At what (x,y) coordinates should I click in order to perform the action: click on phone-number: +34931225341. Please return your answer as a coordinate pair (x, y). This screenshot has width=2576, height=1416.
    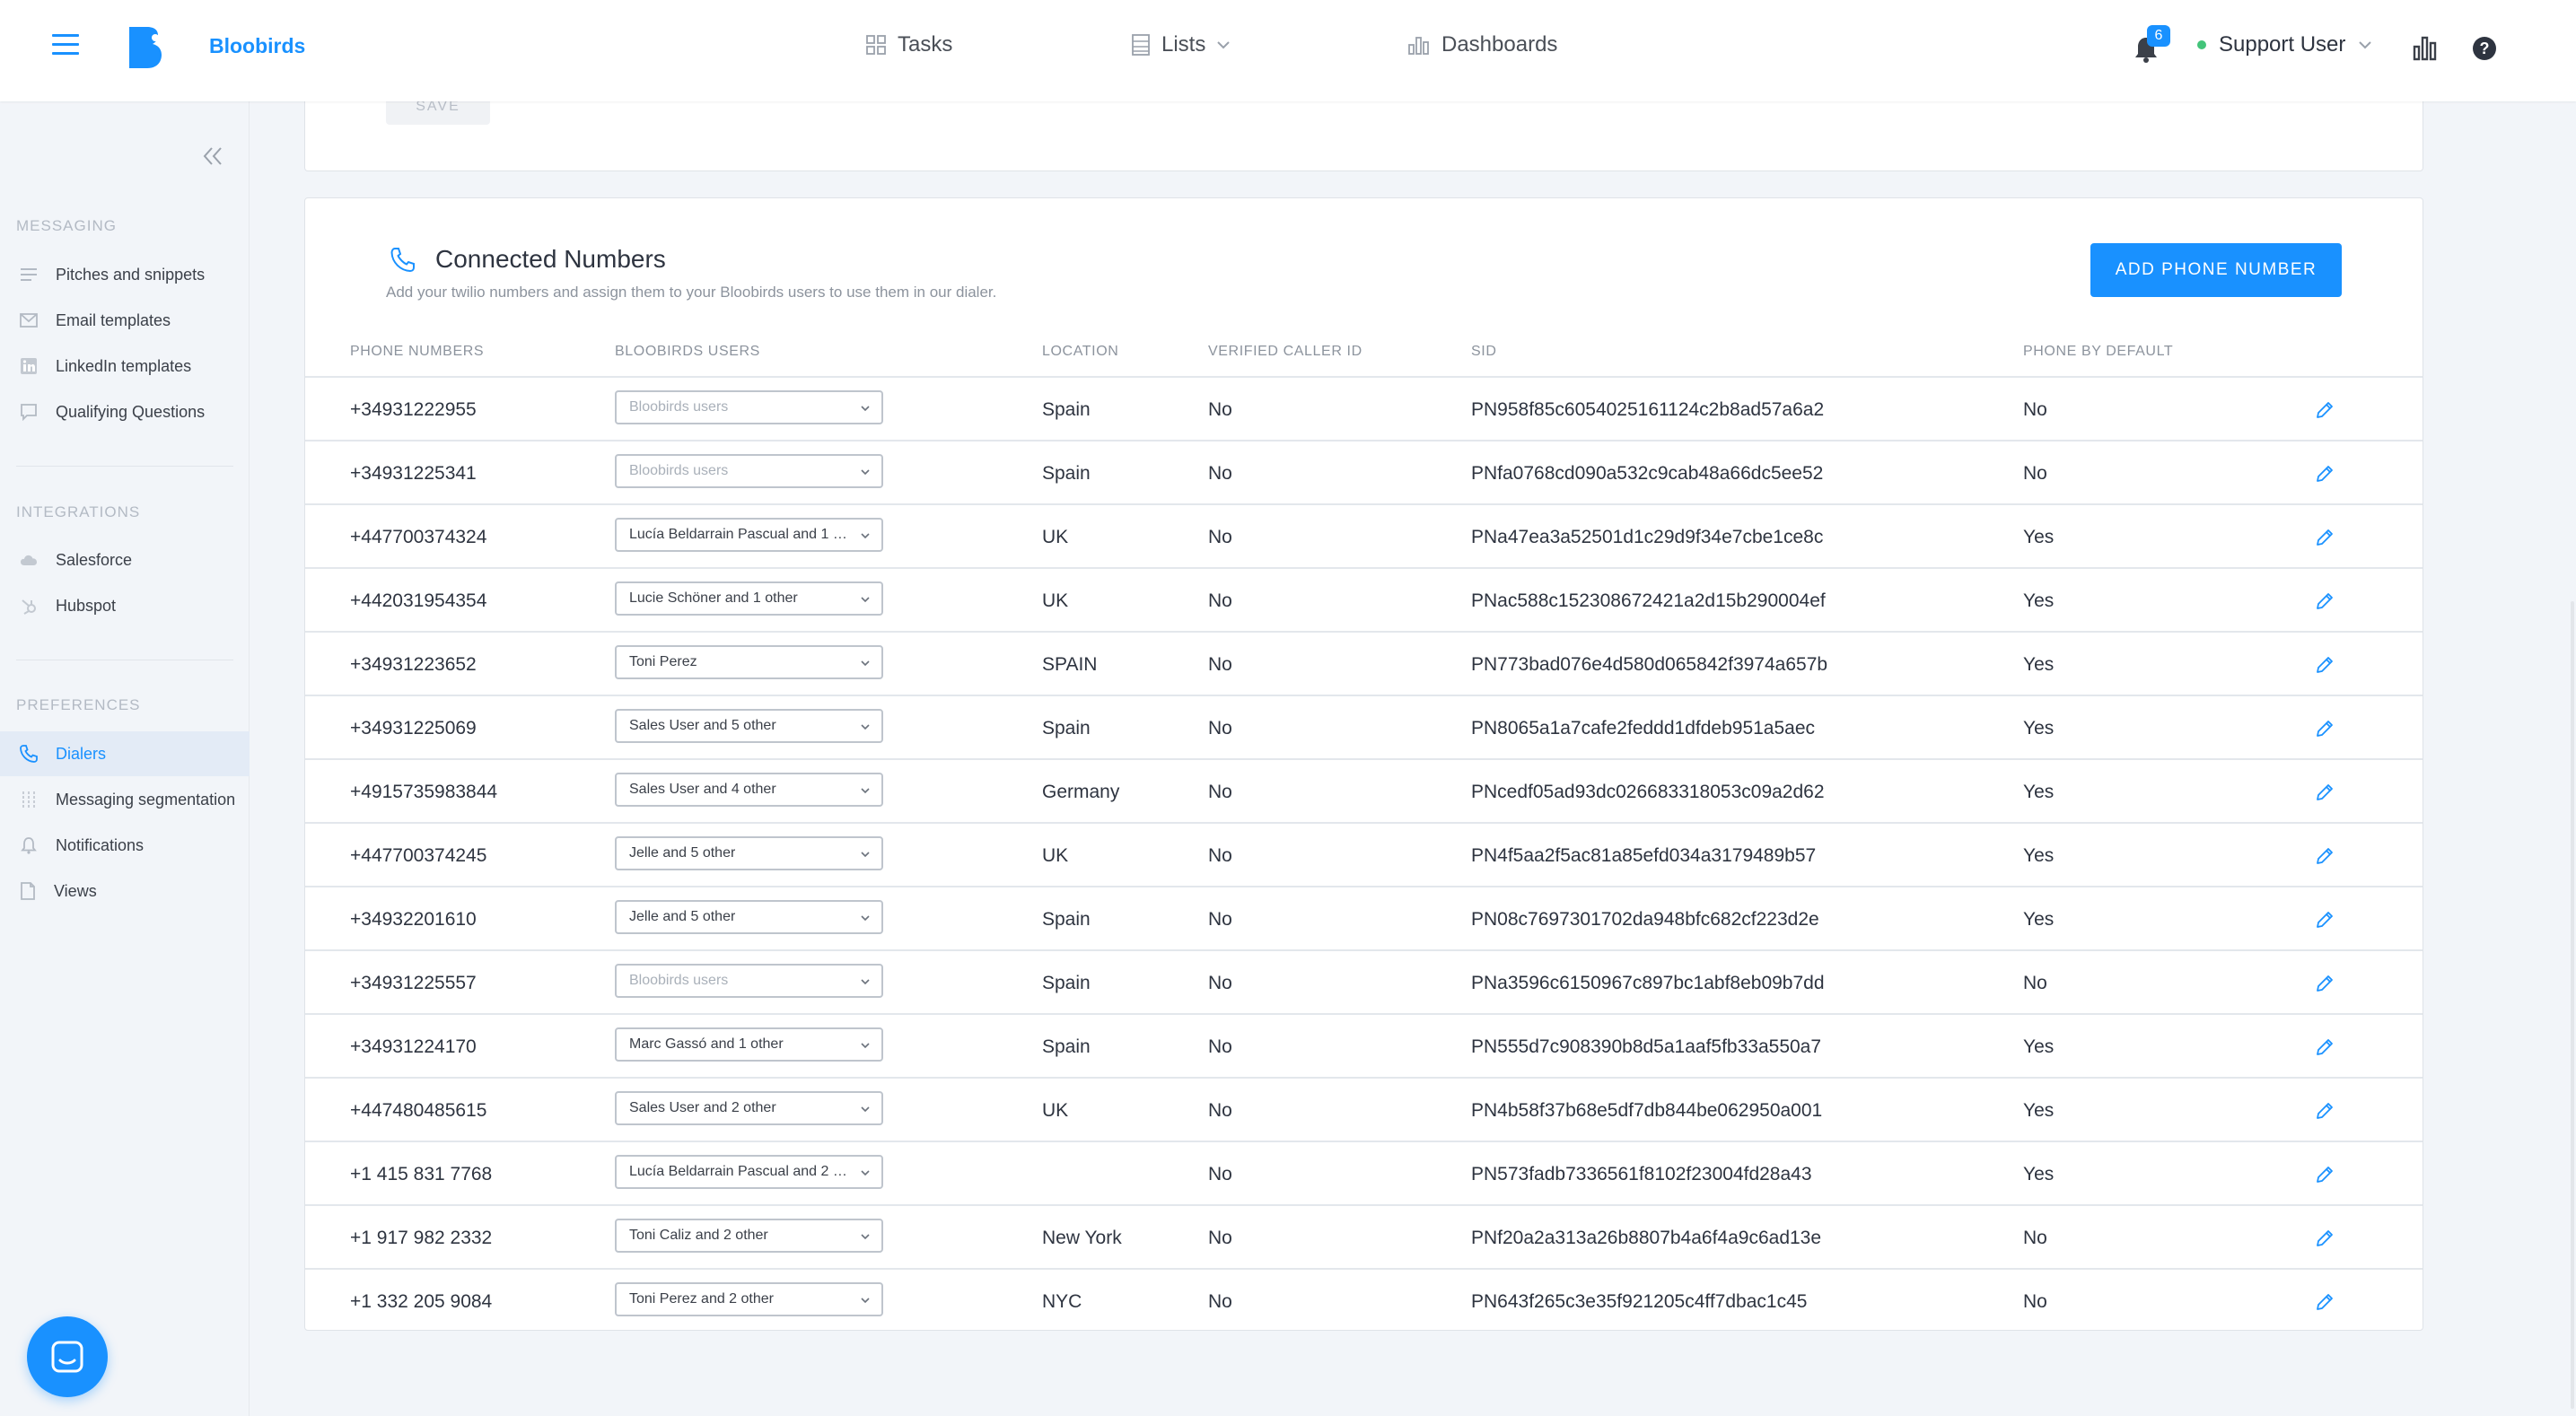
    Looking at the image, I should click on (413, 473).